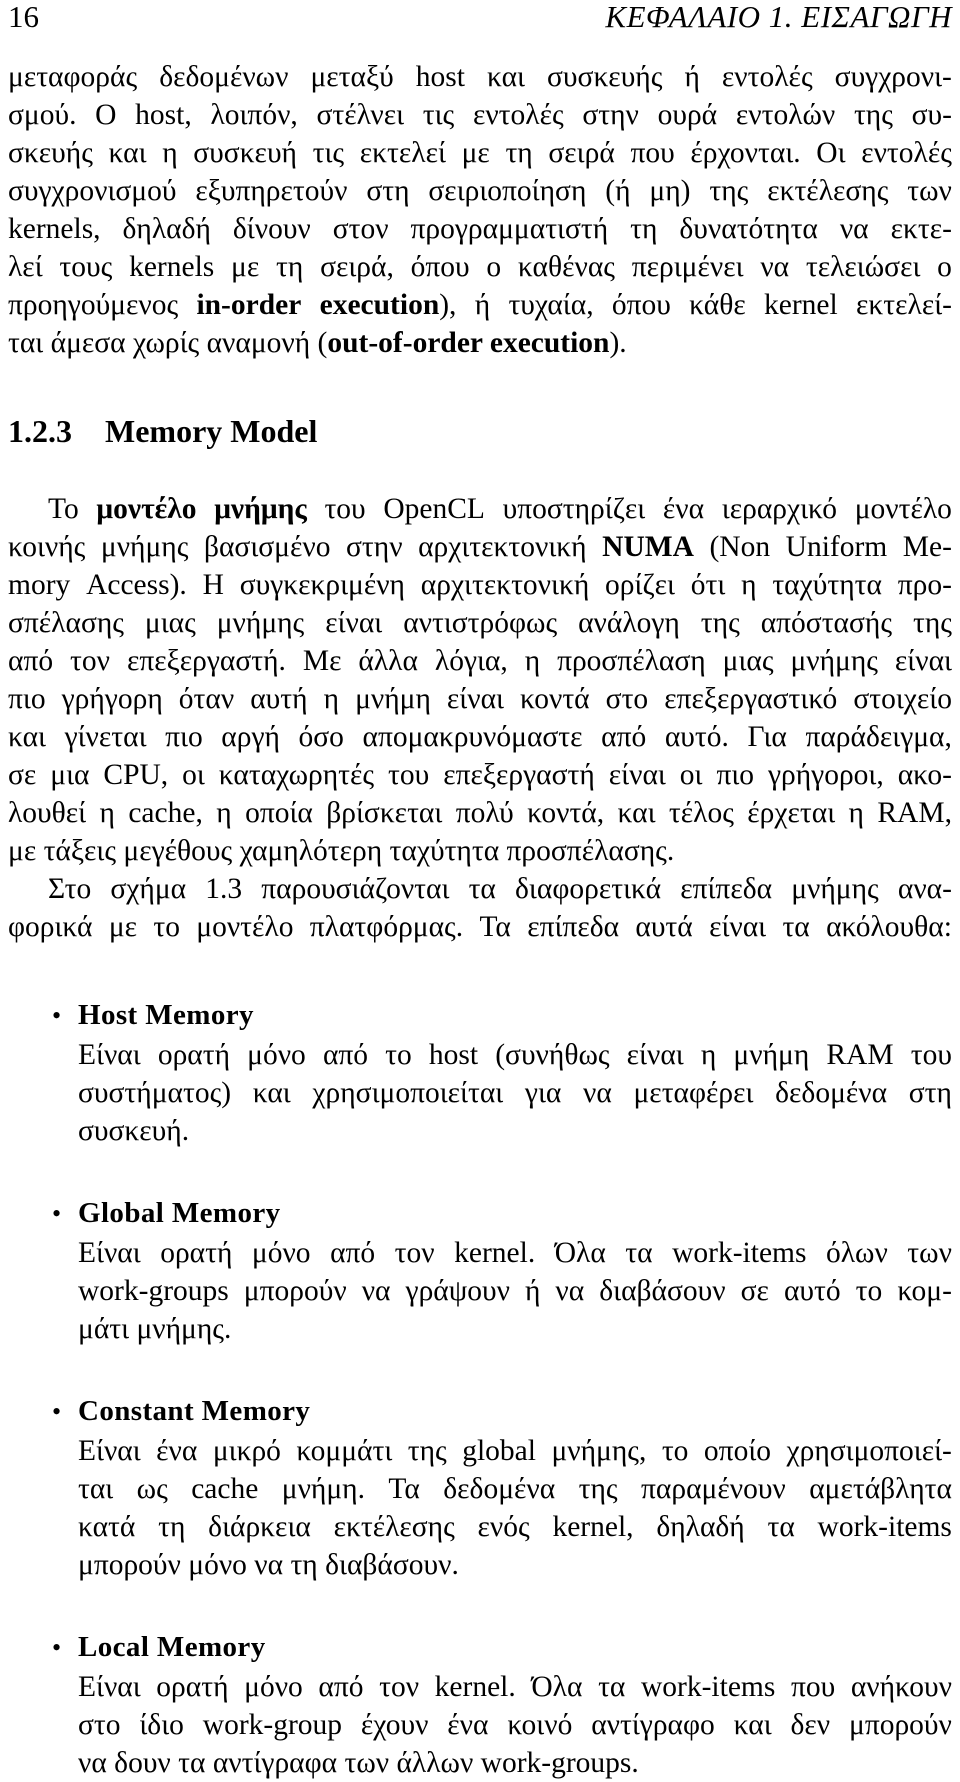 Image resolution: width=960 pixels, height=1782 pixels. What do you see at coordinates (166, 1015) in the screenshot?
I see `bullet-term: Host Memory` at bounding box center [166, 1015].